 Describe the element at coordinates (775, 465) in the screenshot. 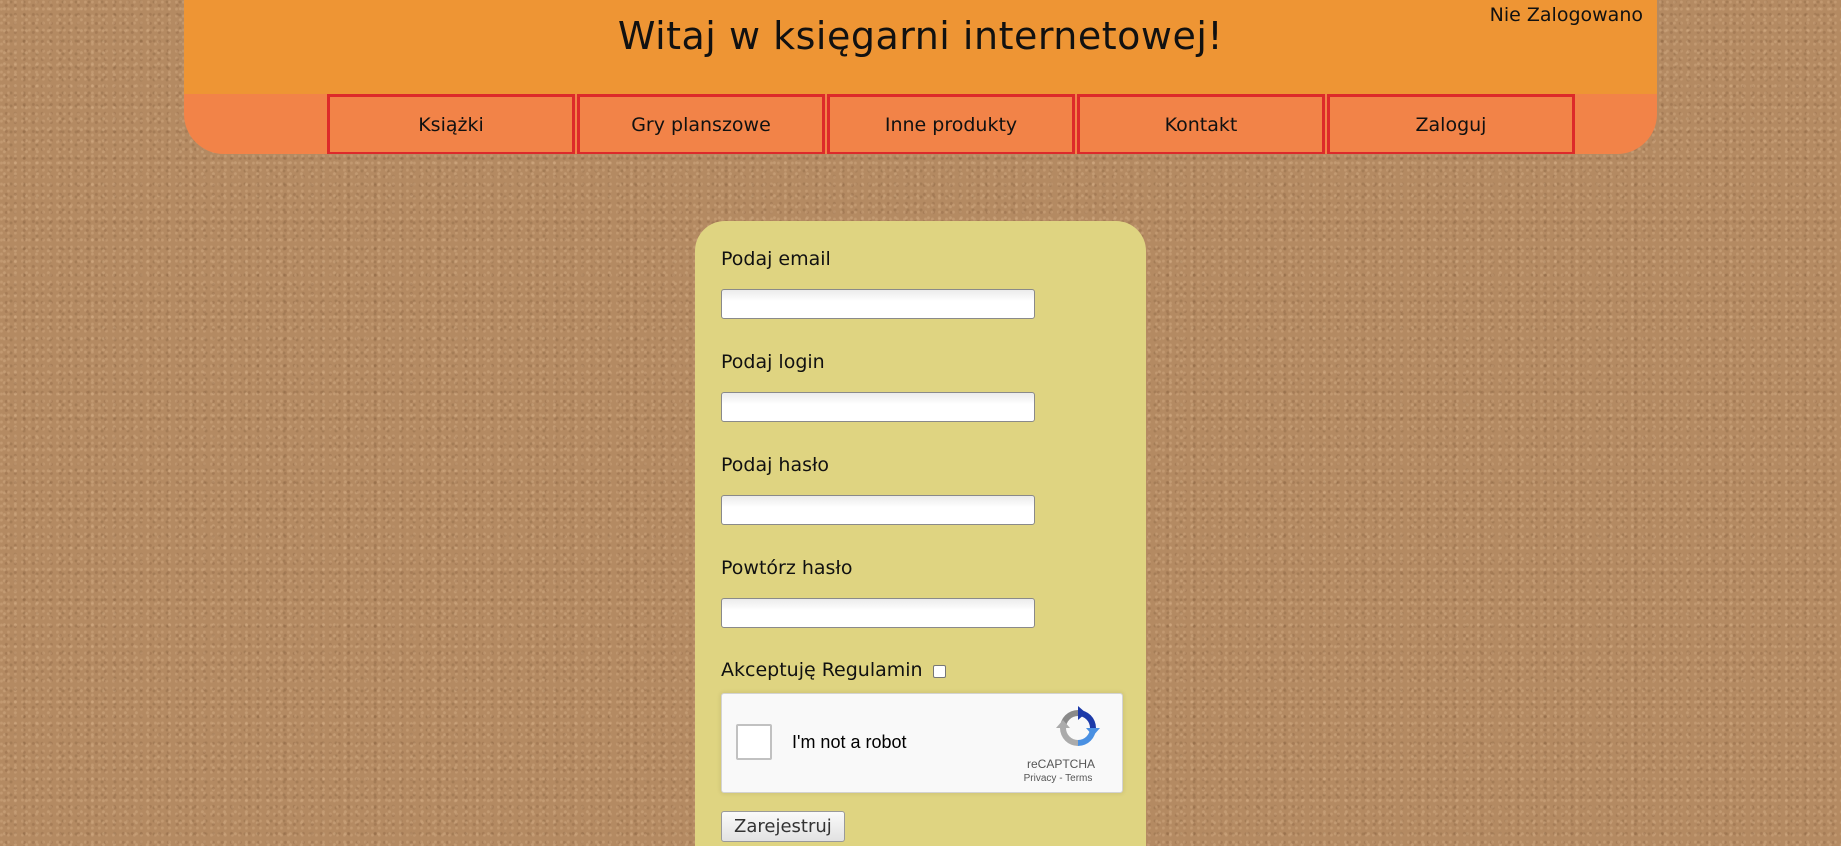

I see `password-label: Podaj hasło` at that location.